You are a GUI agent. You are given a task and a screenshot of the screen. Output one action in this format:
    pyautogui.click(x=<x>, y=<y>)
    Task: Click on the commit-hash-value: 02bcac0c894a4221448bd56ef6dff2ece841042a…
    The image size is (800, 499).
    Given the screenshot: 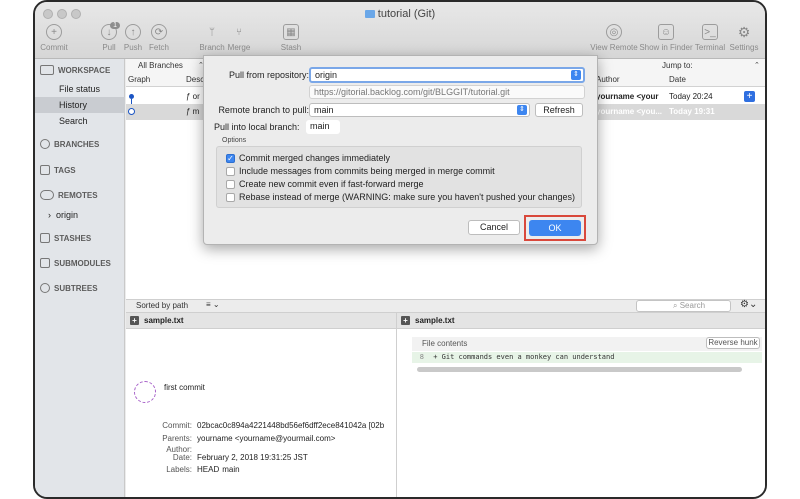 What is the action you would take?
    pyautogui.click(x=290, y=425)
    